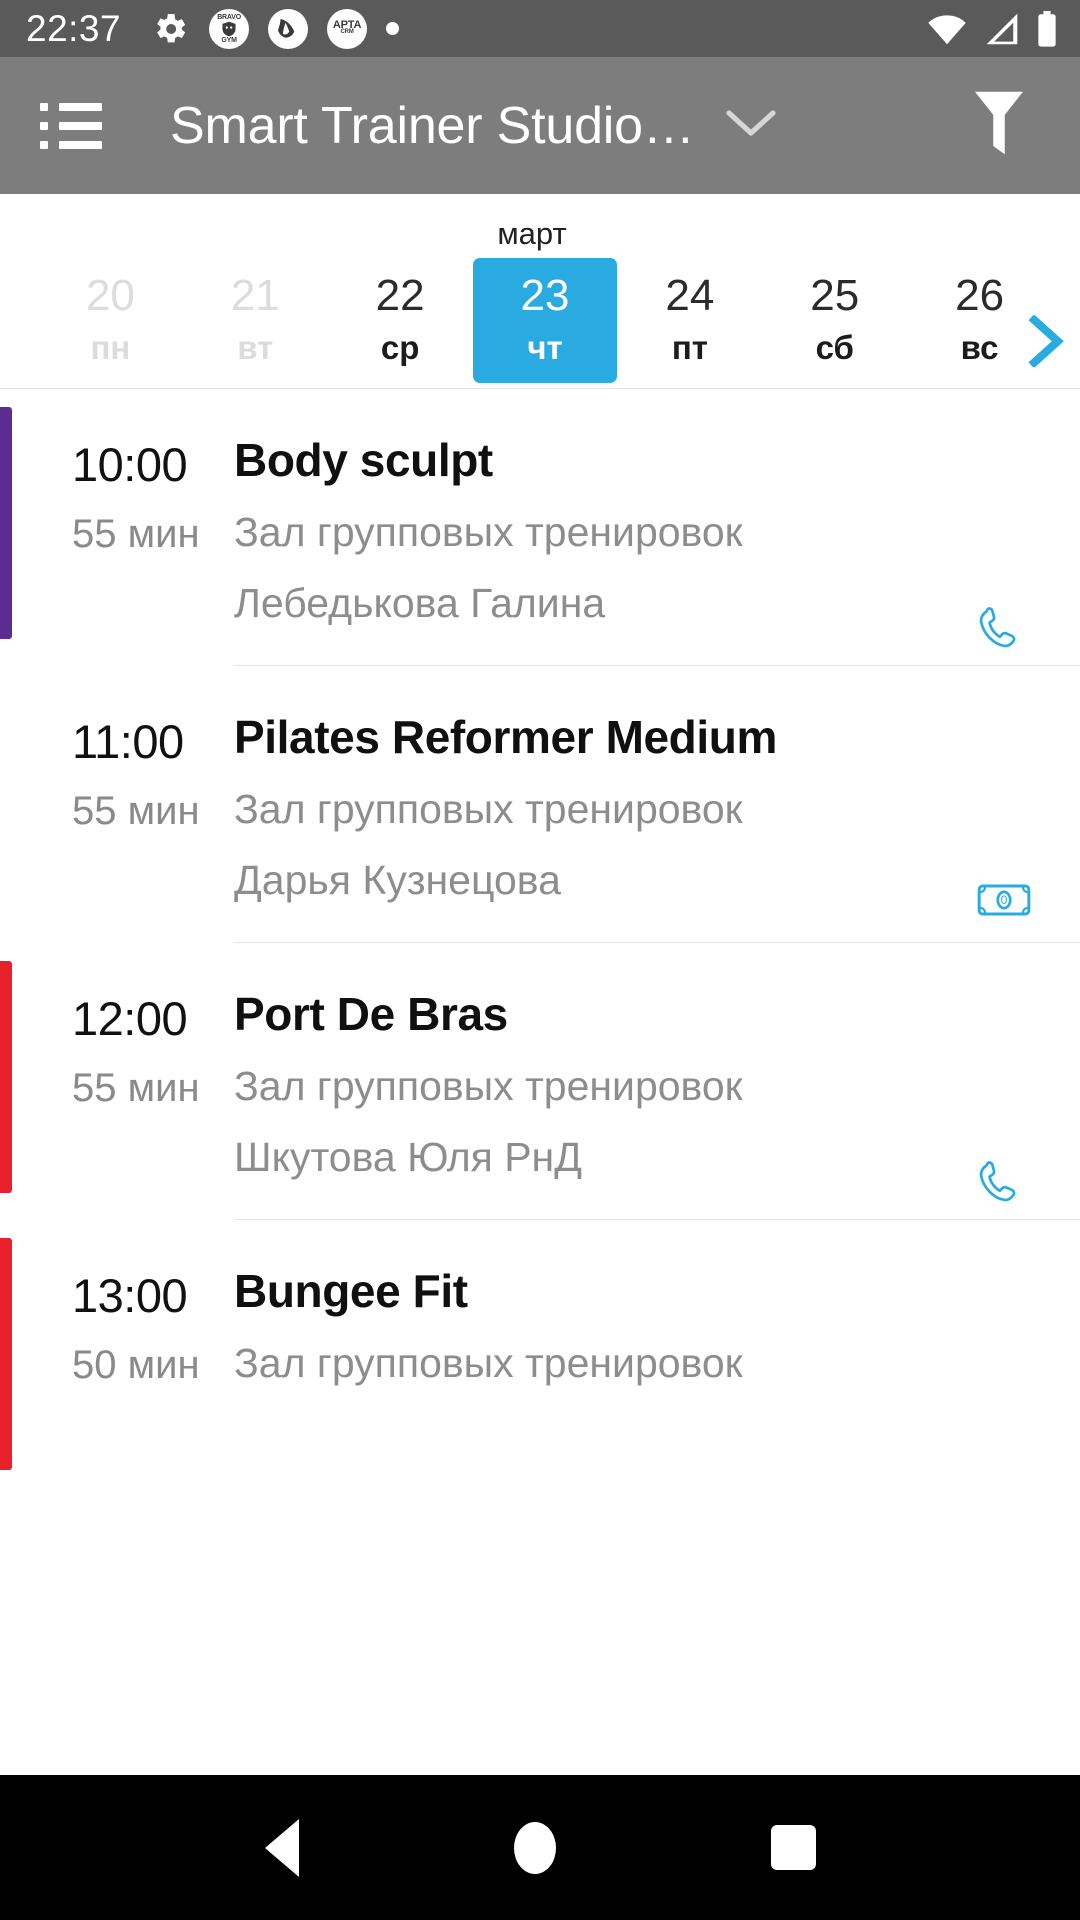 This screenshot has width=1080, height=1920. I want to click on day-cell-21: 21 вт, so click(255, 320).